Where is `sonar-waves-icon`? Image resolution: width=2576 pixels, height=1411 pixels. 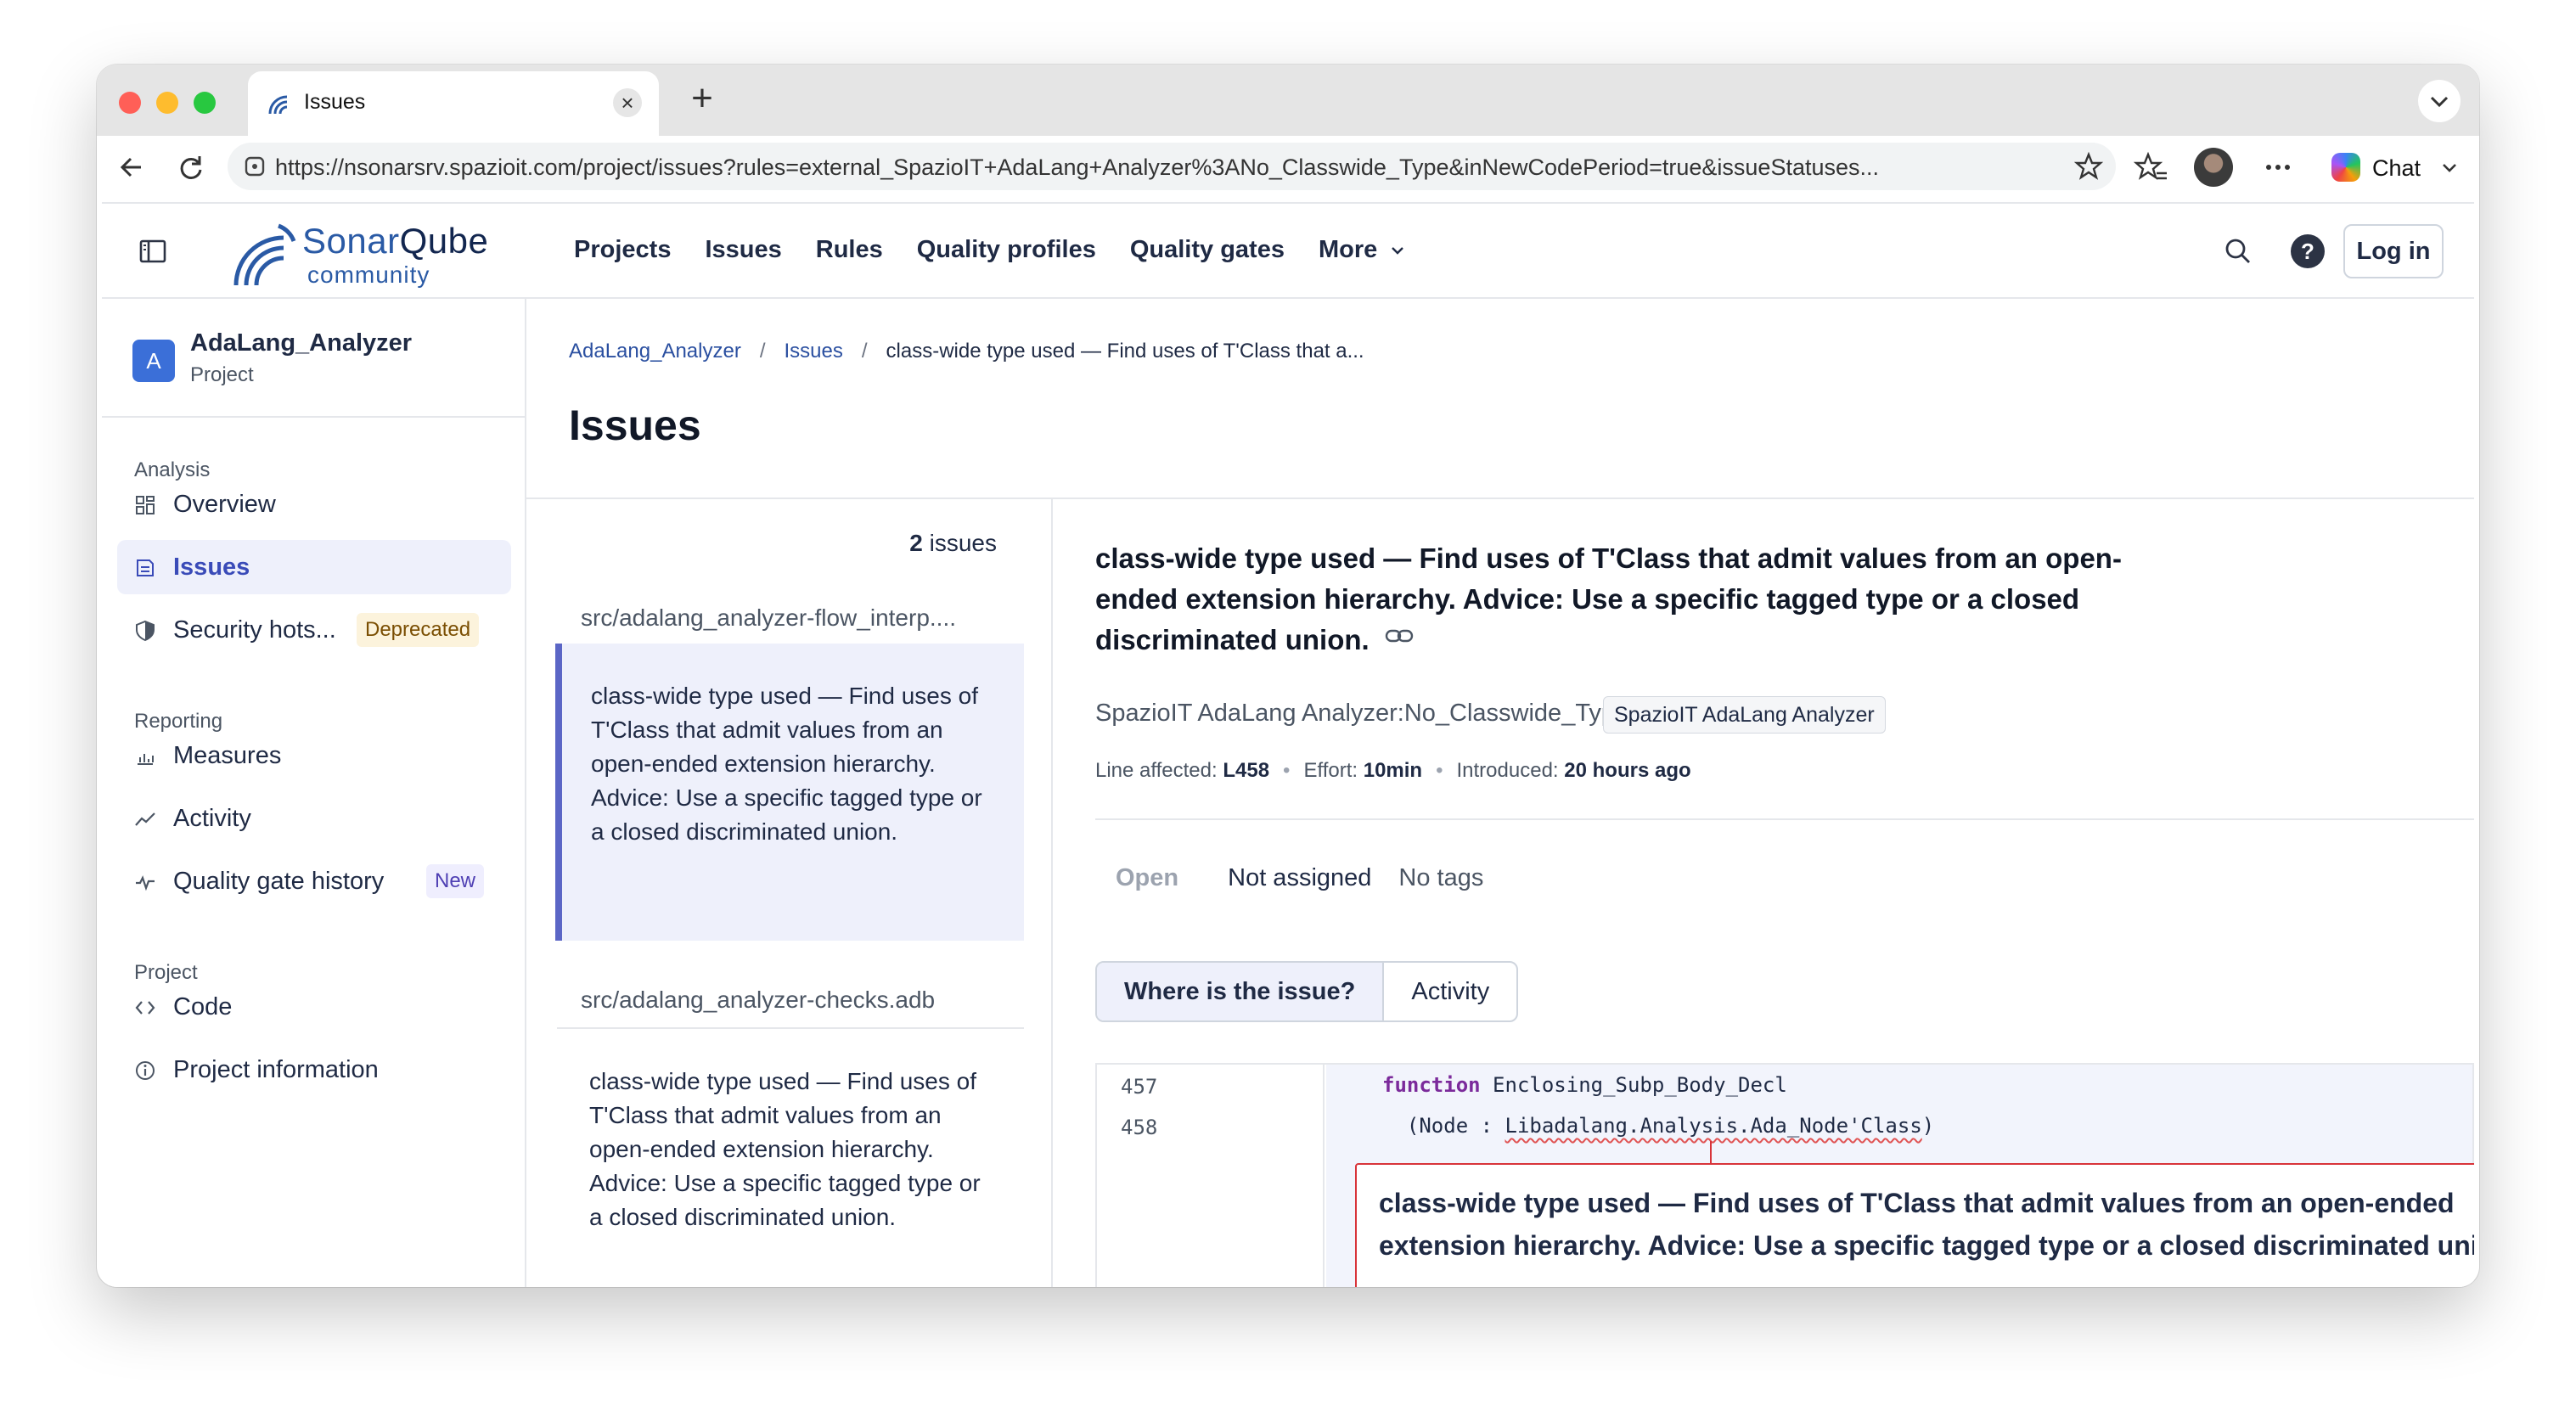 sonar-waves-icon is located at coordinates (264, 255).